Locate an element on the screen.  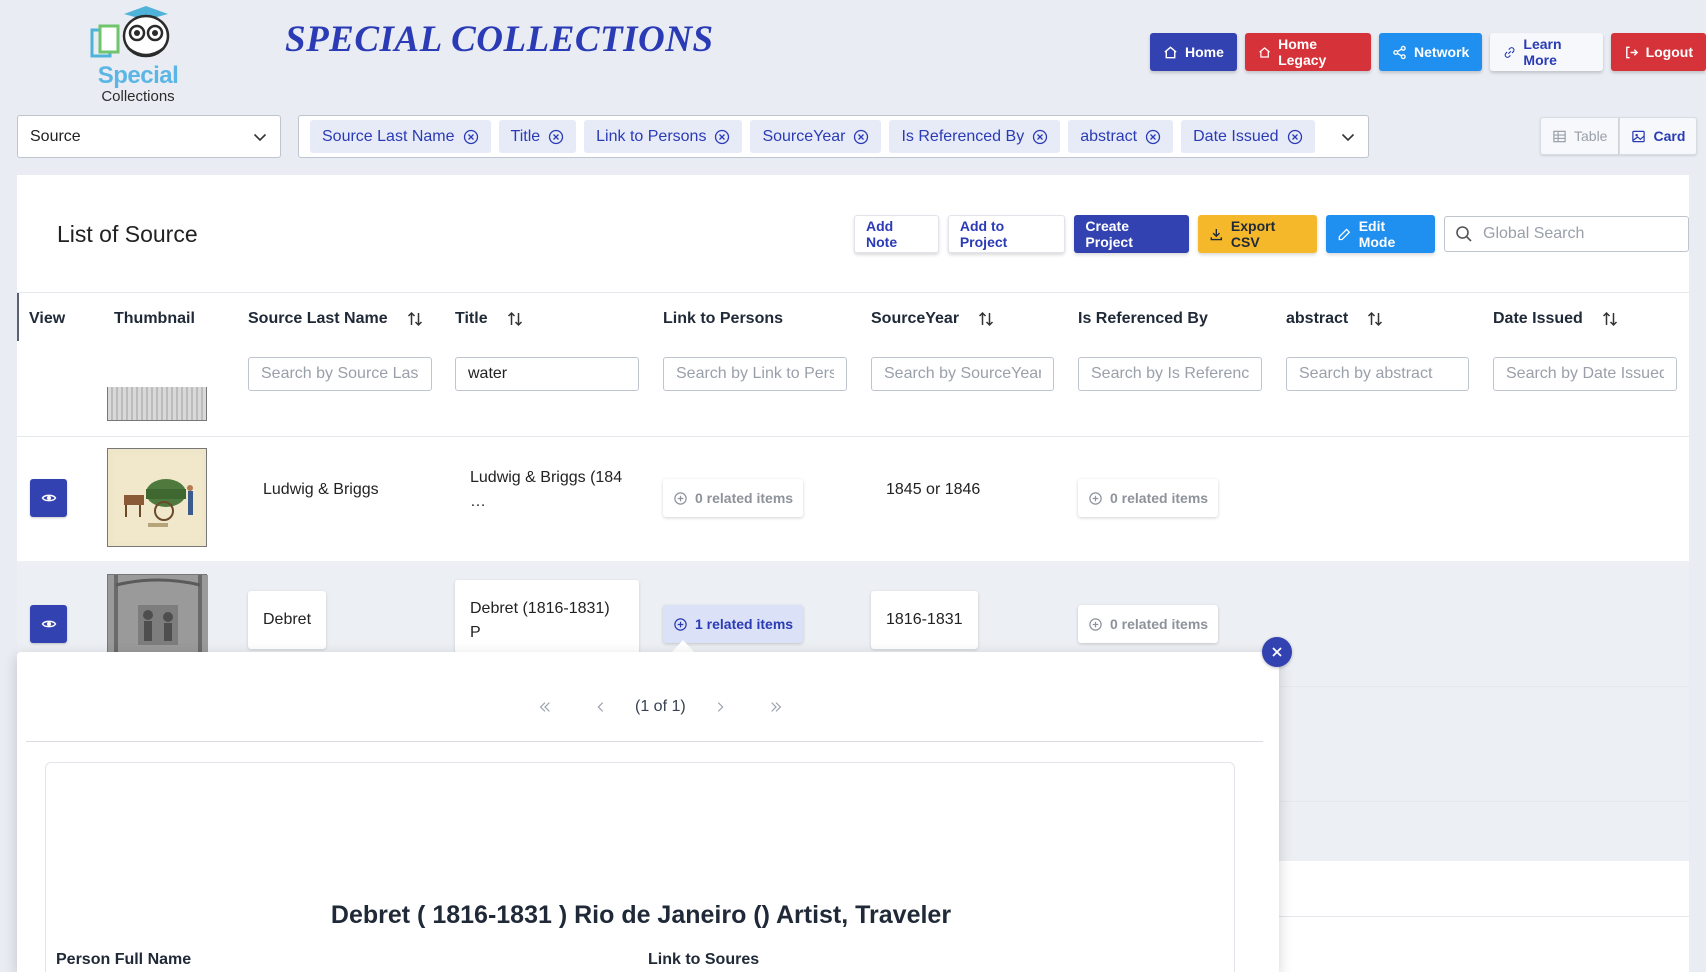
link-to-persons-button: 1 related items is located at coordinates (733, 624).